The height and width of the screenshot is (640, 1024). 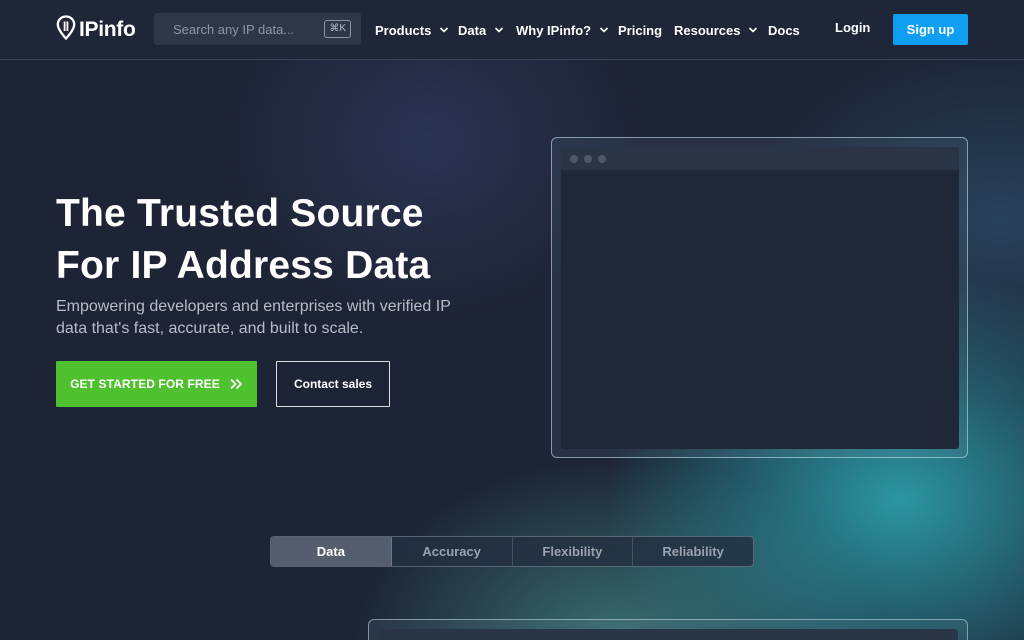 I want to click on nav-item-pricing: Pricing, so click(x=640, y=30).